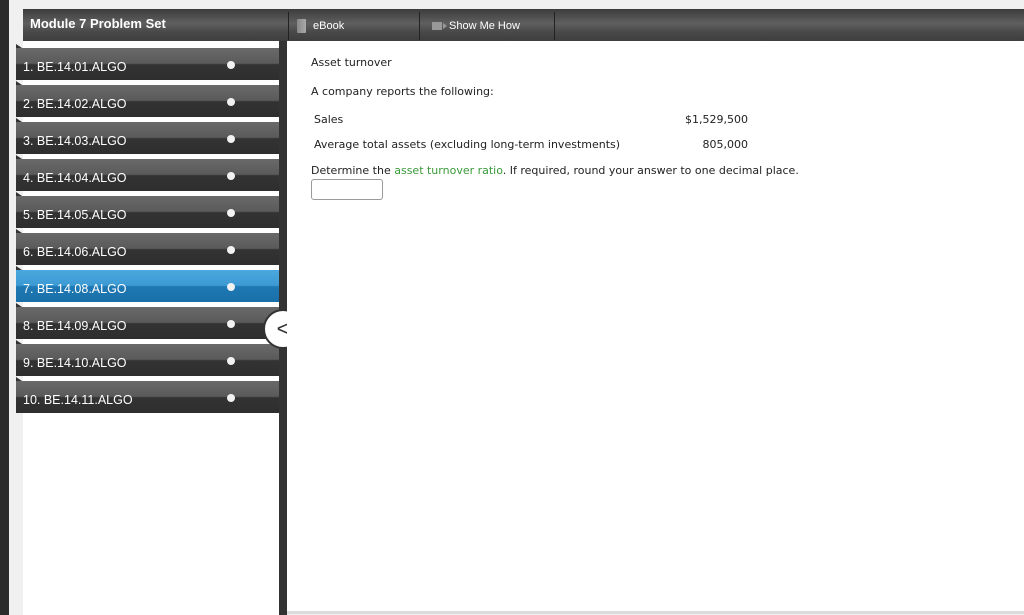  What do you see at coordinates (147, 358) in the screenshot?
I see `question-item-9: 9. BE.14.10.ALGO` at bounding box center [147, 358].